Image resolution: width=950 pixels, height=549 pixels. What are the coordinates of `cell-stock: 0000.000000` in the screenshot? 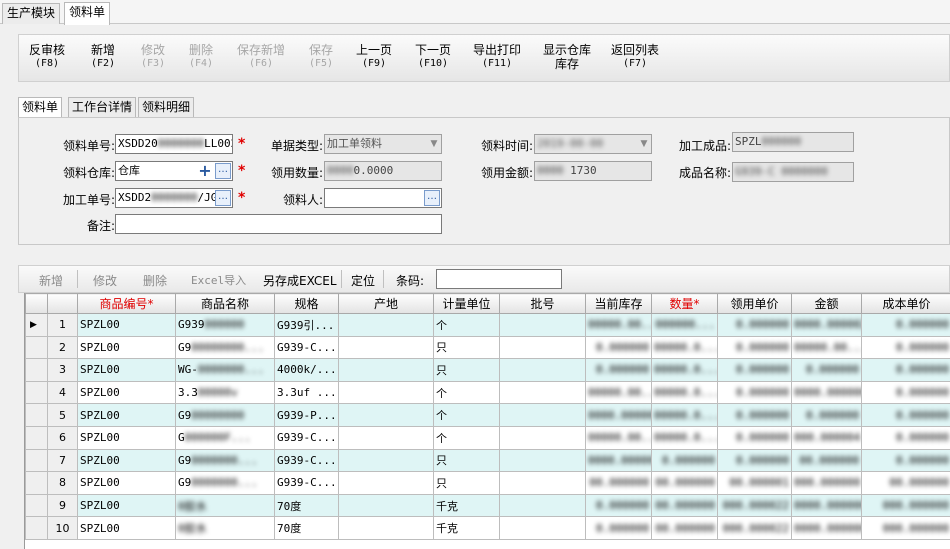 It's located at (618, 460).